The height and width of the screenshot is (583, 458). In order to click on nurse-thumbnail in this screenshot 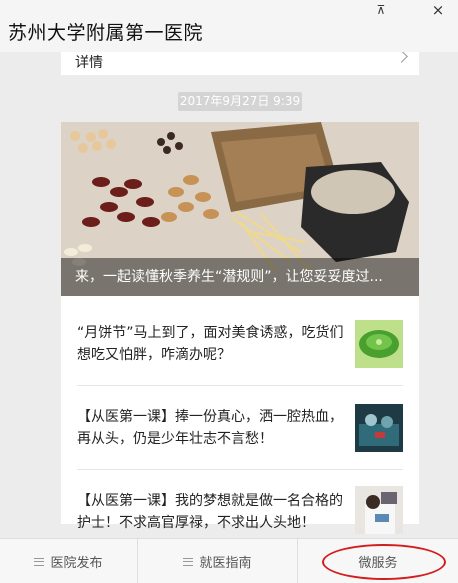, I will do `click(379, 510)`.